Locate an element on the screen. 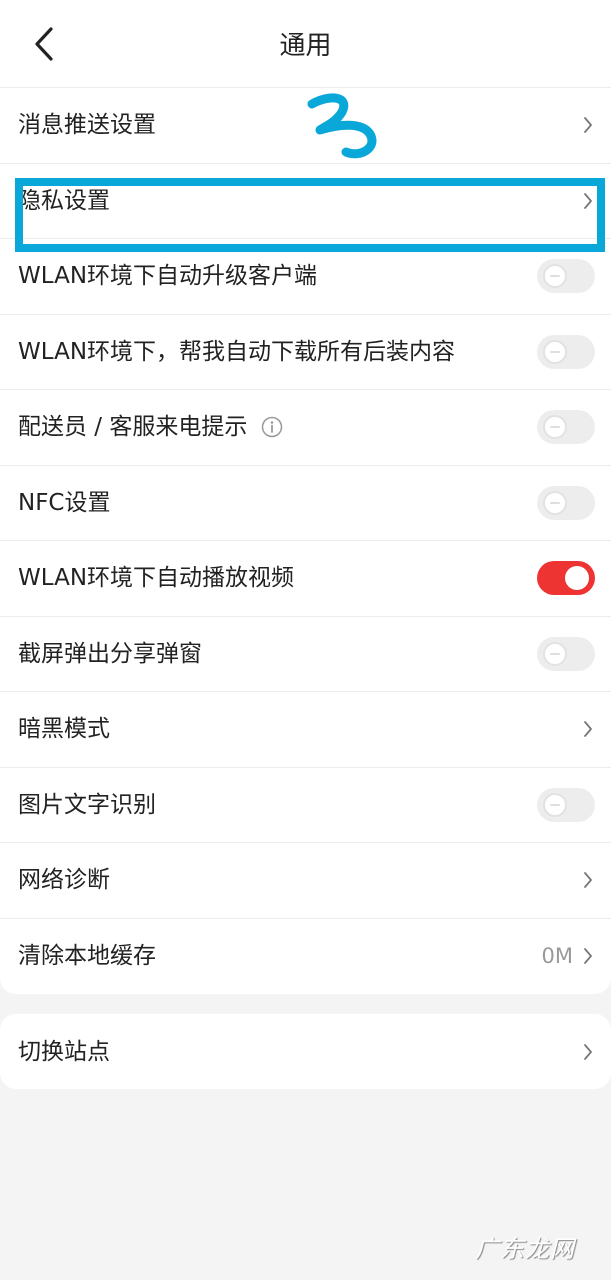 The image size is (611, 1280). settings-row: 图片文字识别 is located at coordinates (305, 805).